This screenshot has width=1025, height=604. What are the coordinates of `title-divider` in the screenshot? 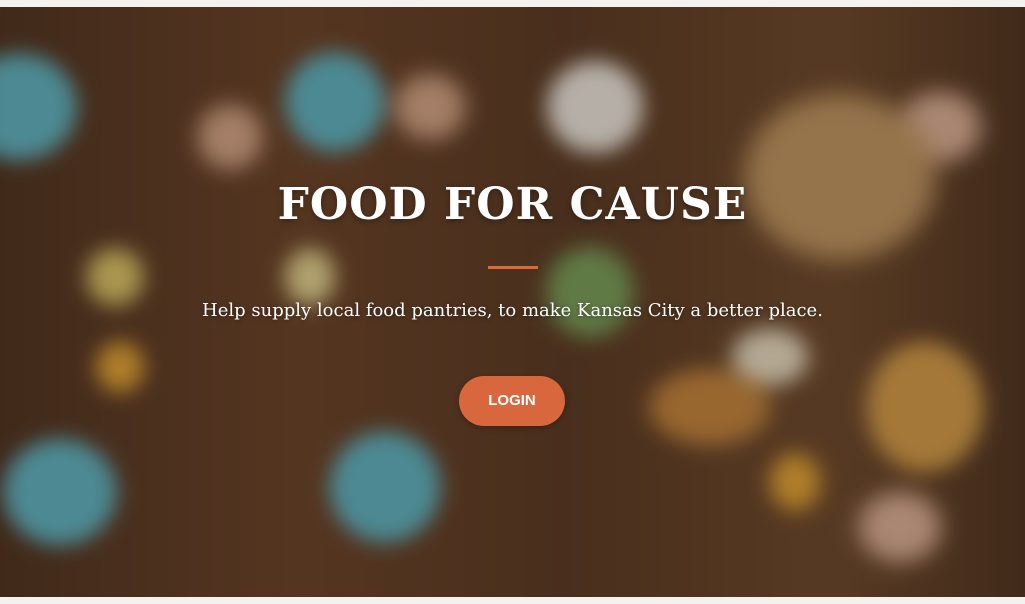 It's located at (513, 267).